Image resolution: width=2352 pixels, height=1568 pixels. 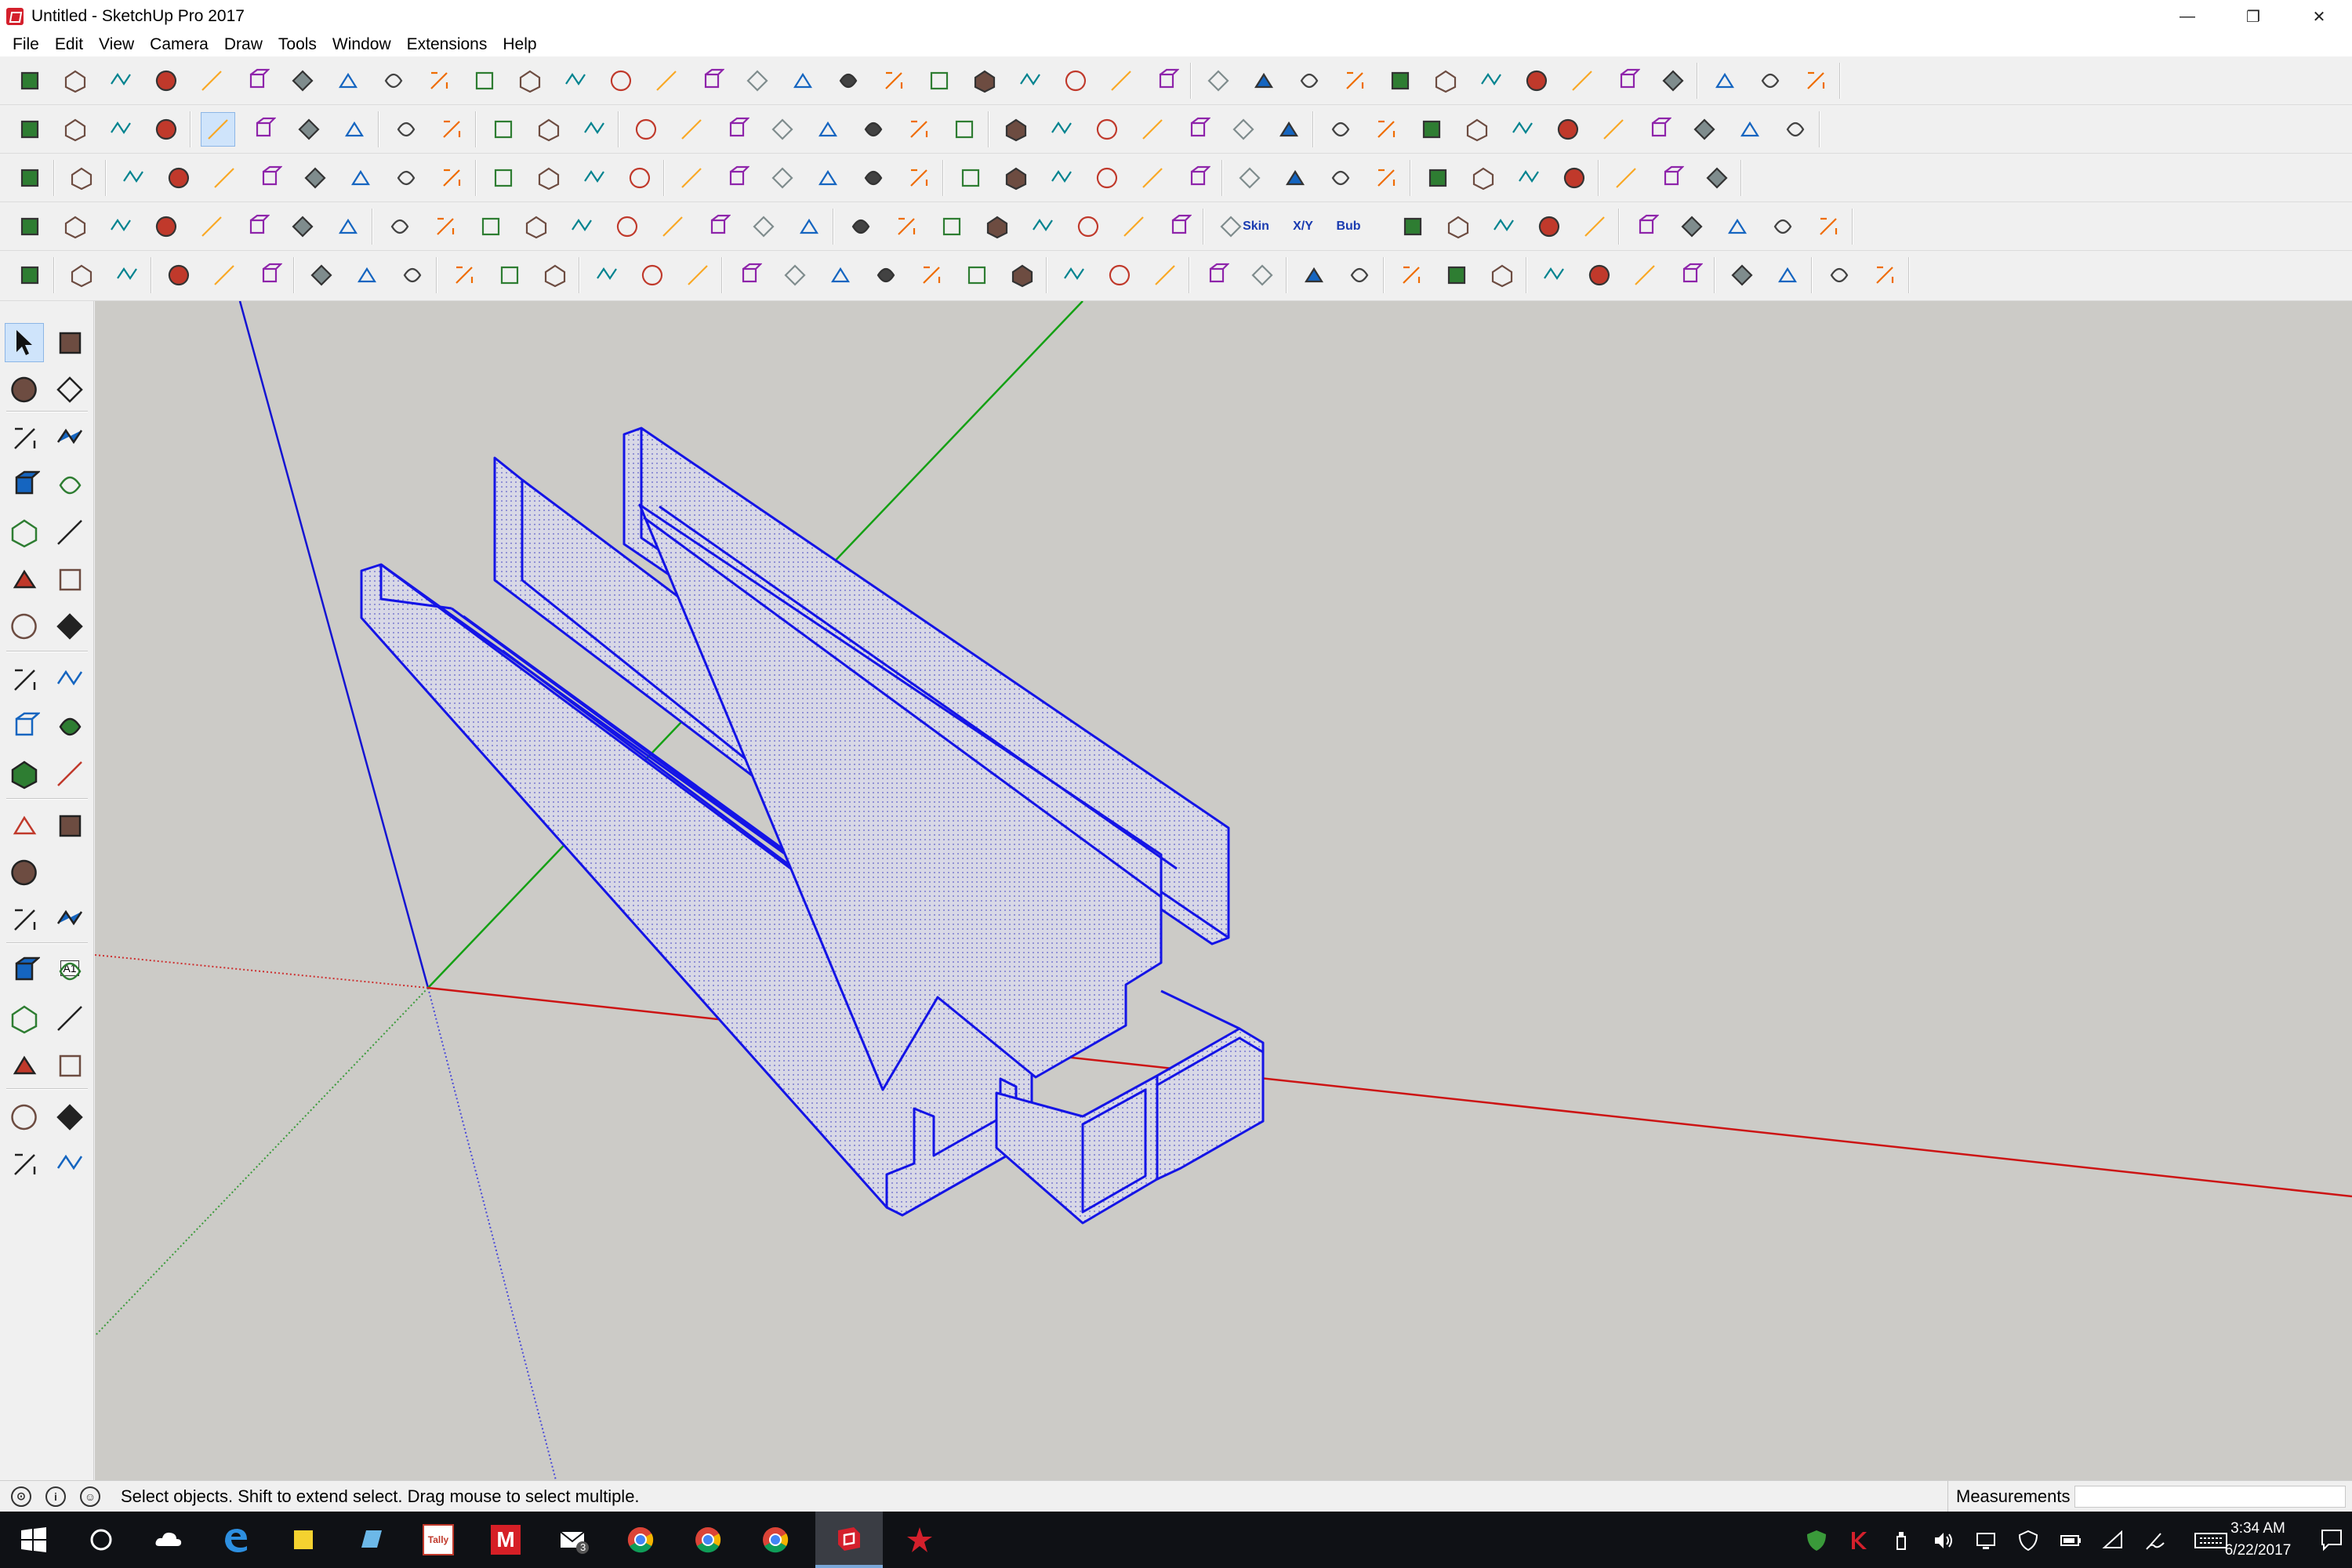 What do you see at coordinates (24, 342) in the screenshot?
I see `select-tool` at bounding box center [24, 342].